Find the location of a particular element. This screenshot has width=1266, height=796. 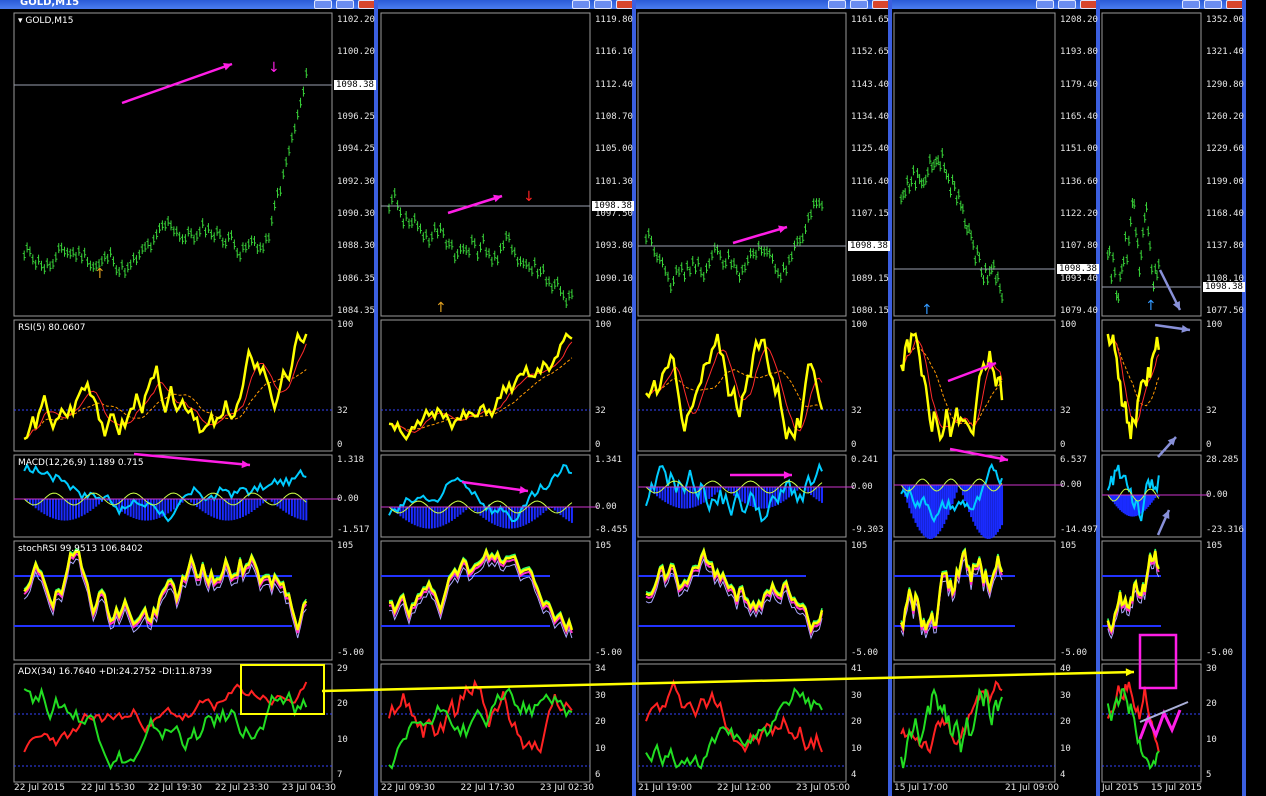

price-tick-label: 1151.00 is located at coordinates (1079, 149).